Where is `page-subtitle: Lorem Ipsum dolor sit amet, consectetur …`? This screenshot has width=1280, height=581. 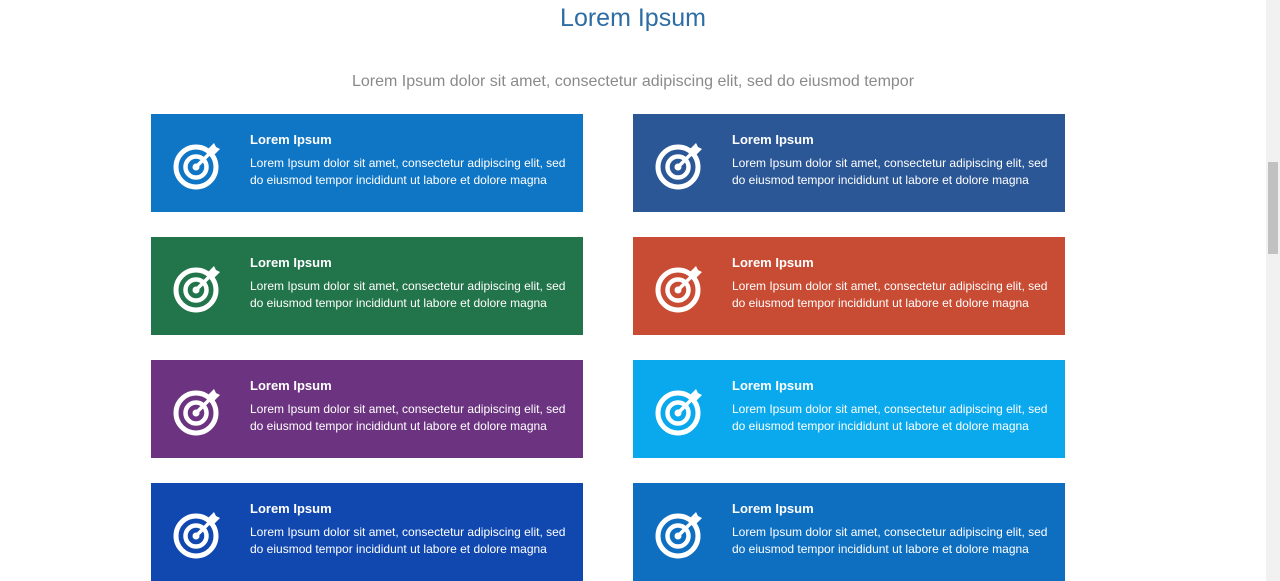 page-subtitle: Lorem Ipsum dolor sit amet, consectetur … is located at coordinates (633, 81).